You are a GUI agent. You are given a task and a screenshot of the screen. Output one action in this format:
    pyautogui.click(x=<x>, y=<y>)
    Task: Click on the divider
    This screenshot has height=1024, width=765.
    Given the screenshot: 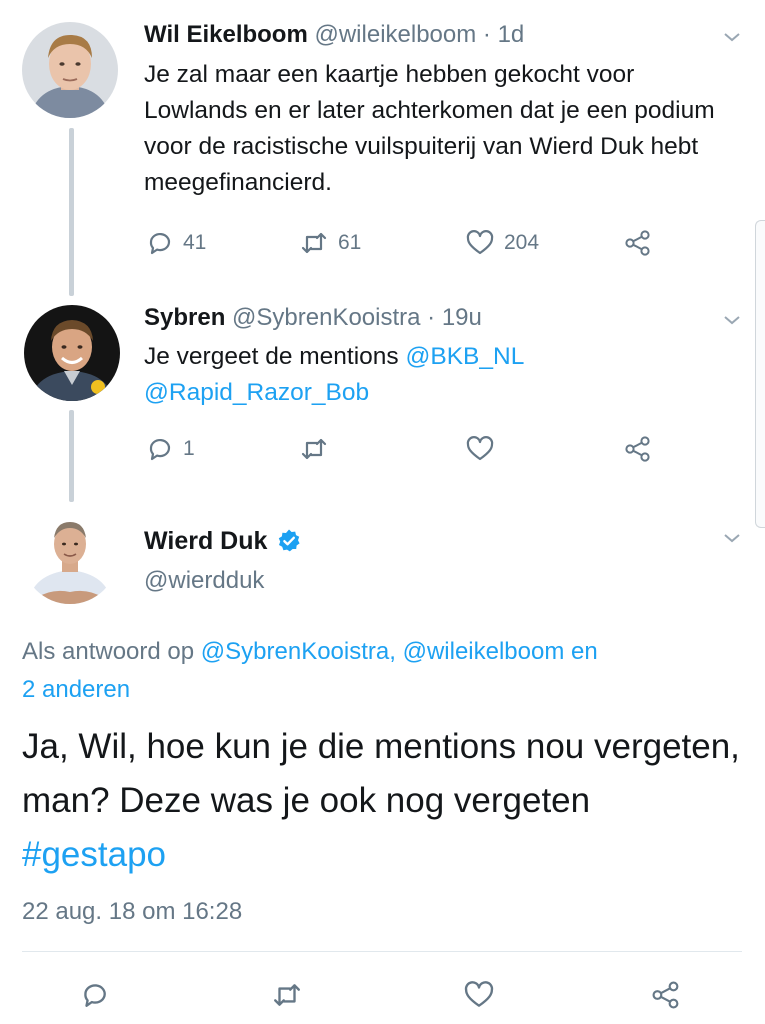 What is the action you would take?
    pyautogui.click(x=382, y=951)
    